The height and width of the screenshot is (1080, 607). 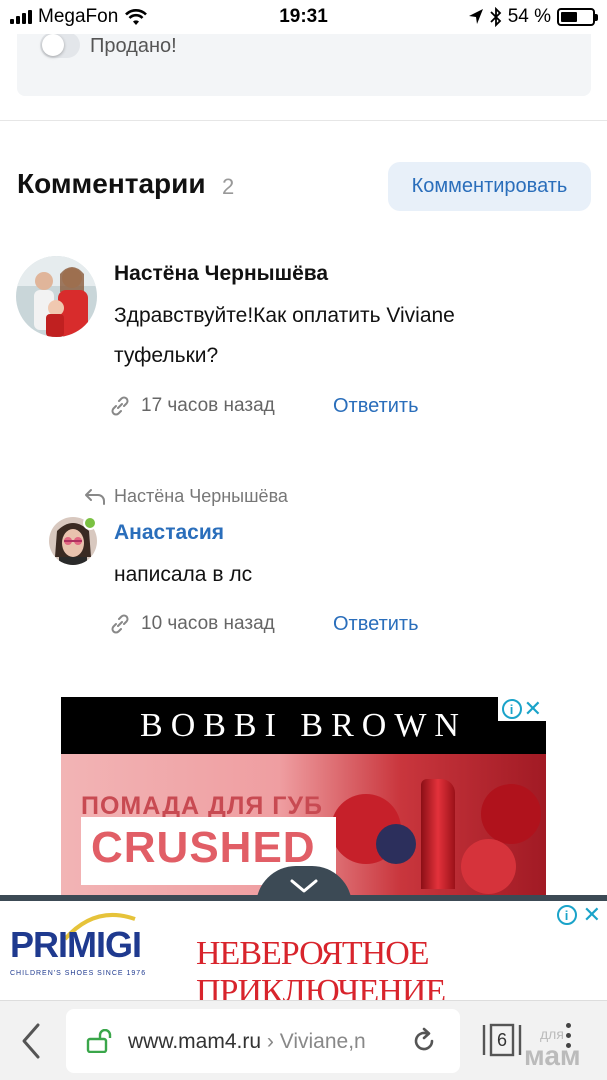 What do you see at coordinates (203, 847) in the screenshot?
I see `ad-product: CRUSHED` at bounding box center [203, 847].